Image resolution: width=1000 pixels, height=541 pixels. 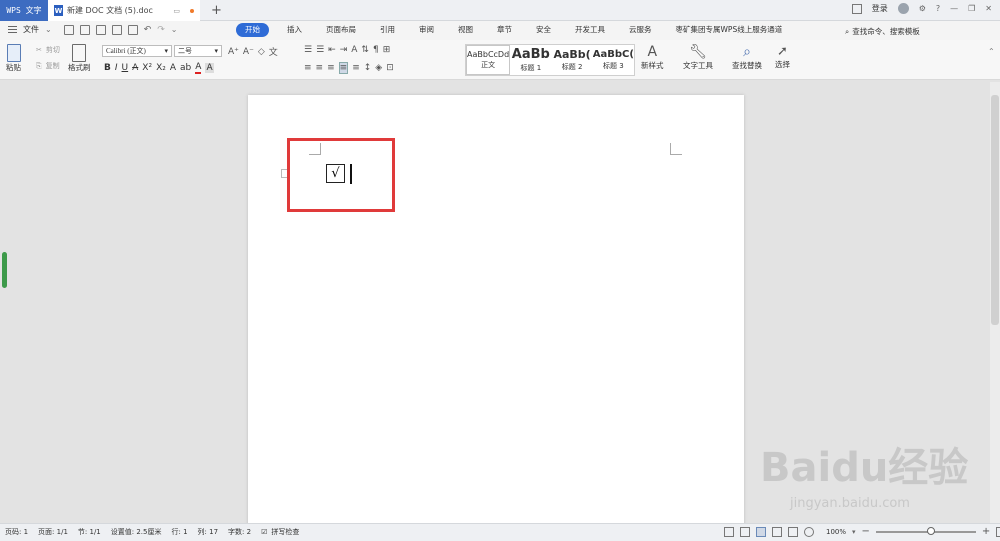 I want to click on tab-cloud: 云服务, so click(x=640, y=30).